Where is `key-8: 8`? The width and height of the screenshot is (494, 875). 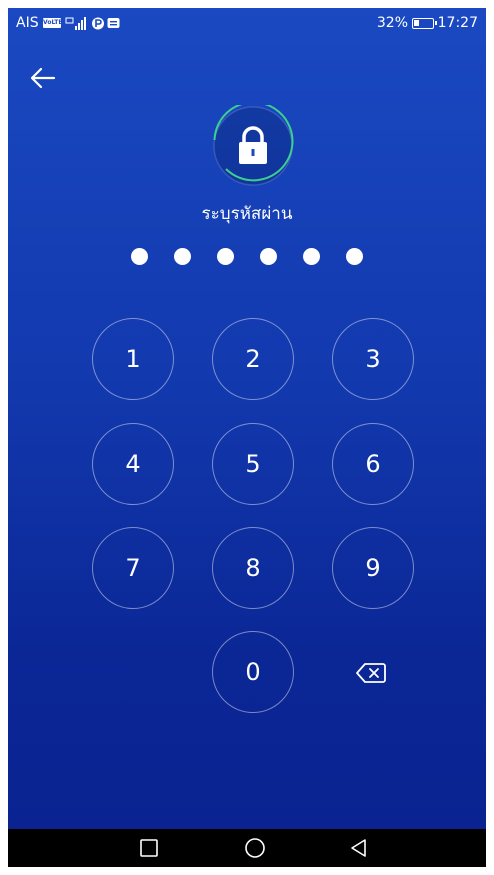 key-8: 8 is located at coordinates (253, 568).